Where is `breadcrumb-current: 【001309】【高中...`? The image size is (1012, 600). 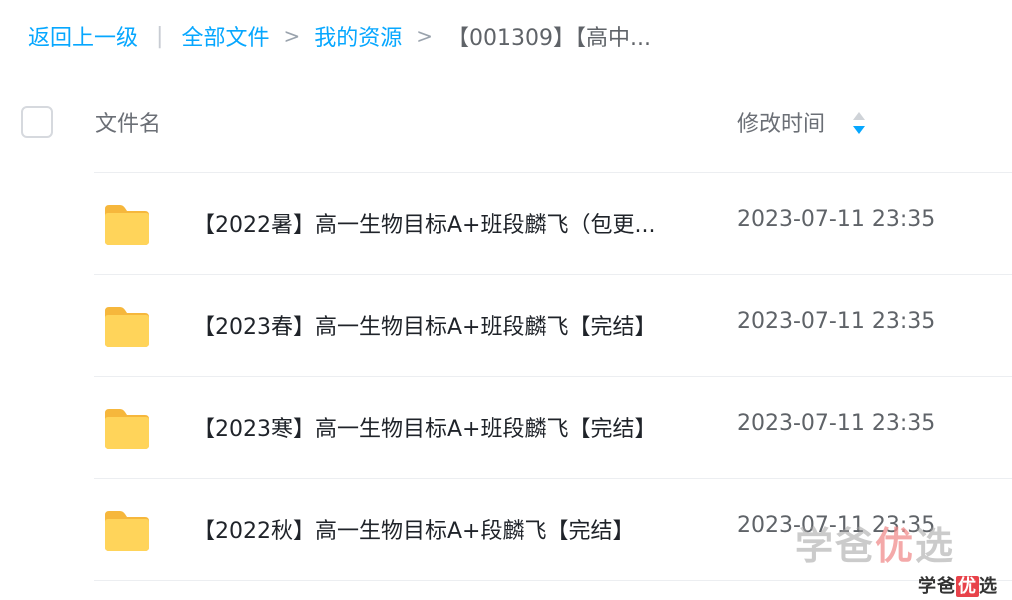 breadcrumb-current: 【001309】【高中... is located at coordinates (549, 36).